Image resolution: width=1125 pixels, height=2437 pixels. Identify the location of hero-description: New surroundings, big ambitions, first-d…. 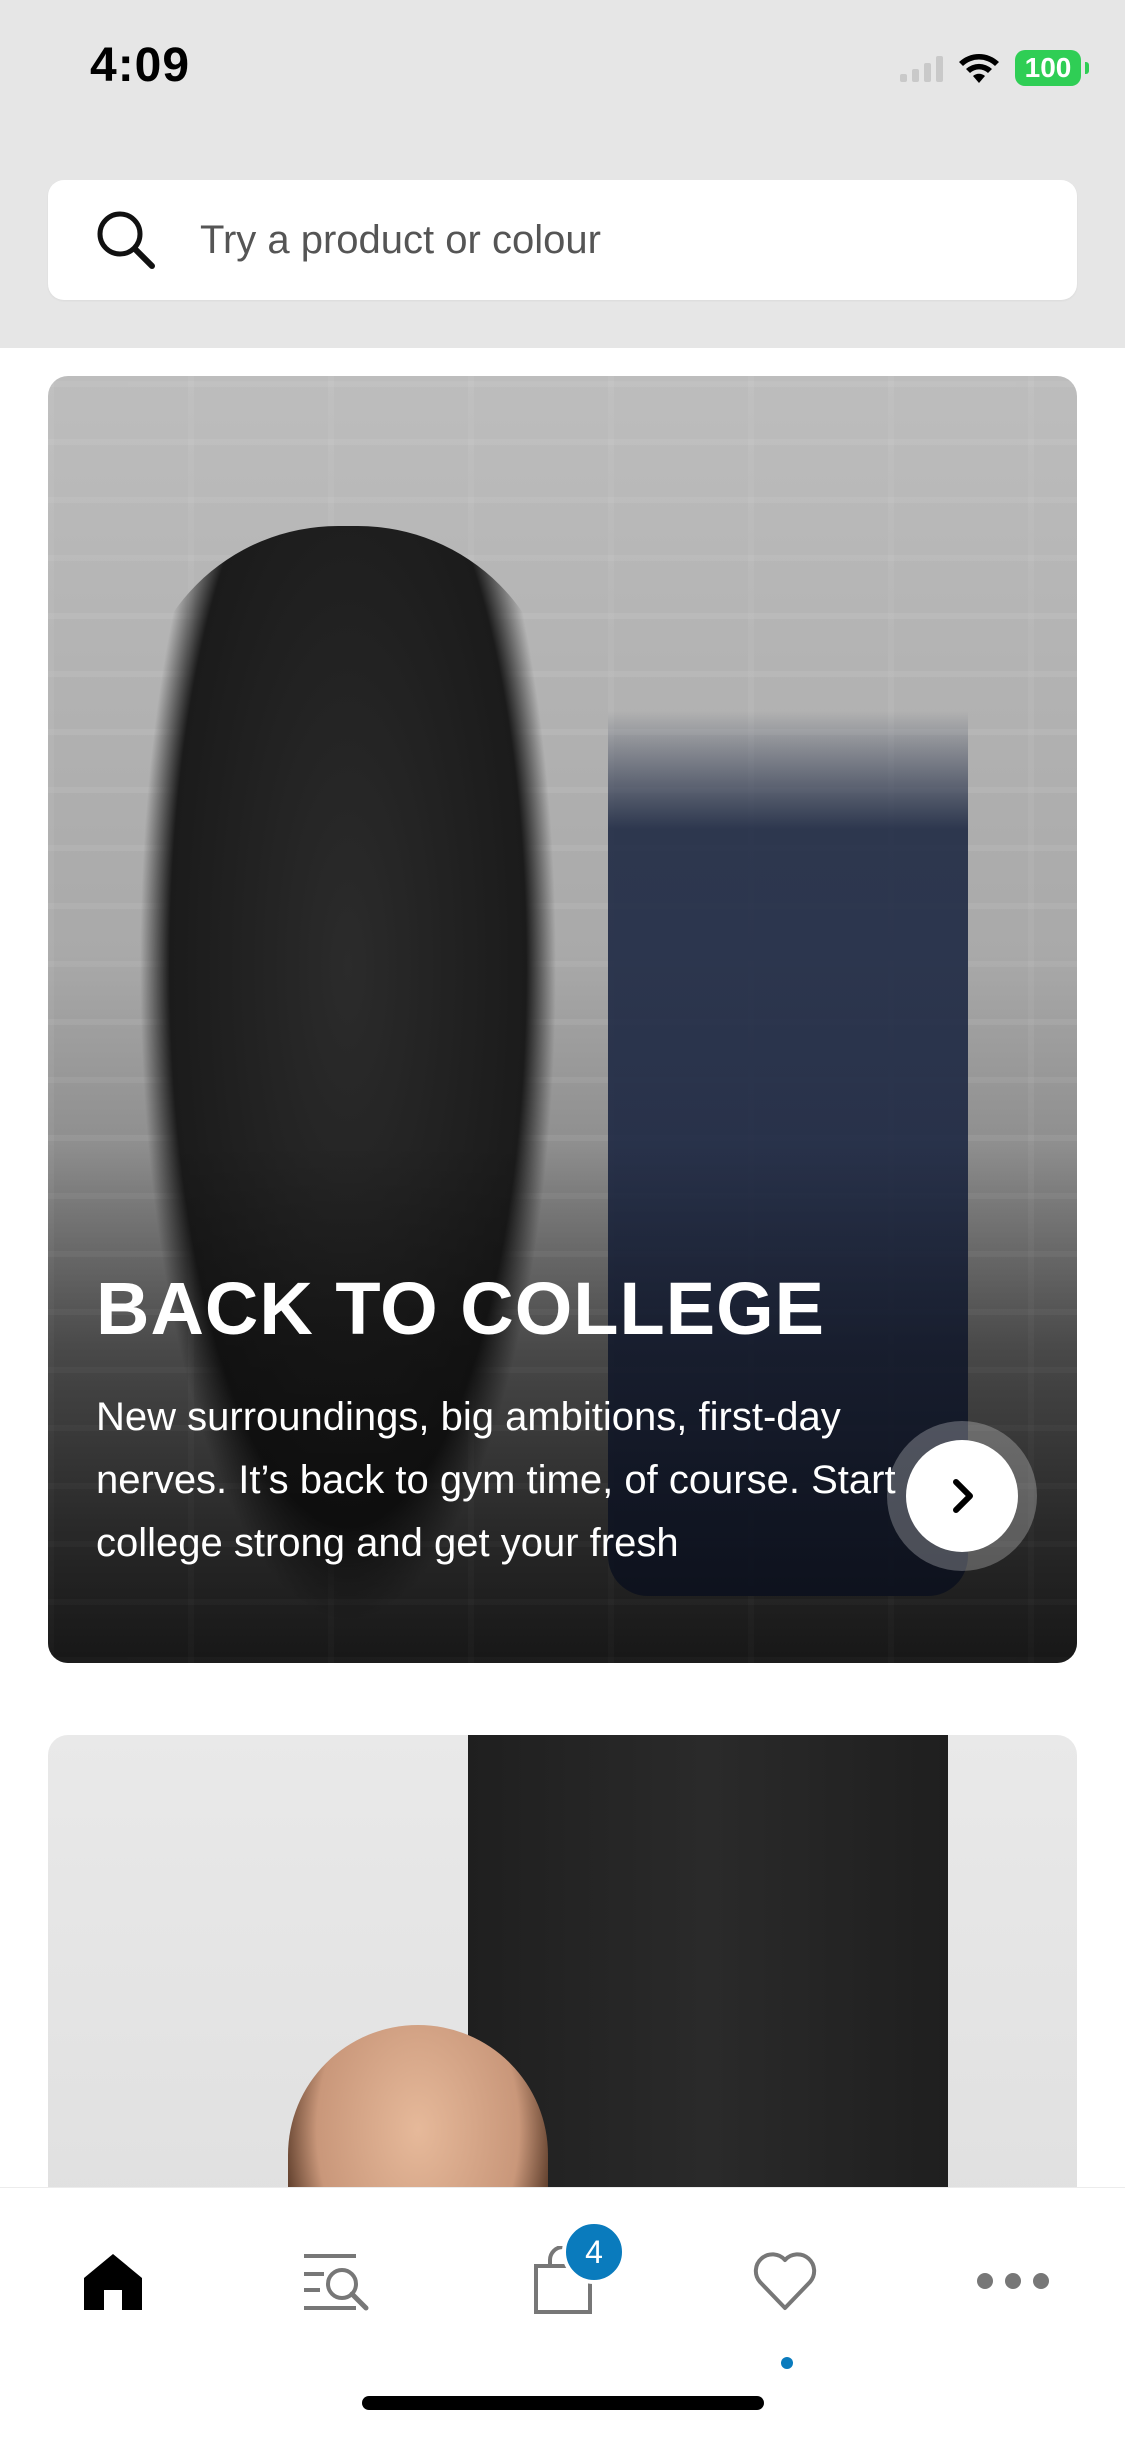
(496, 1480).